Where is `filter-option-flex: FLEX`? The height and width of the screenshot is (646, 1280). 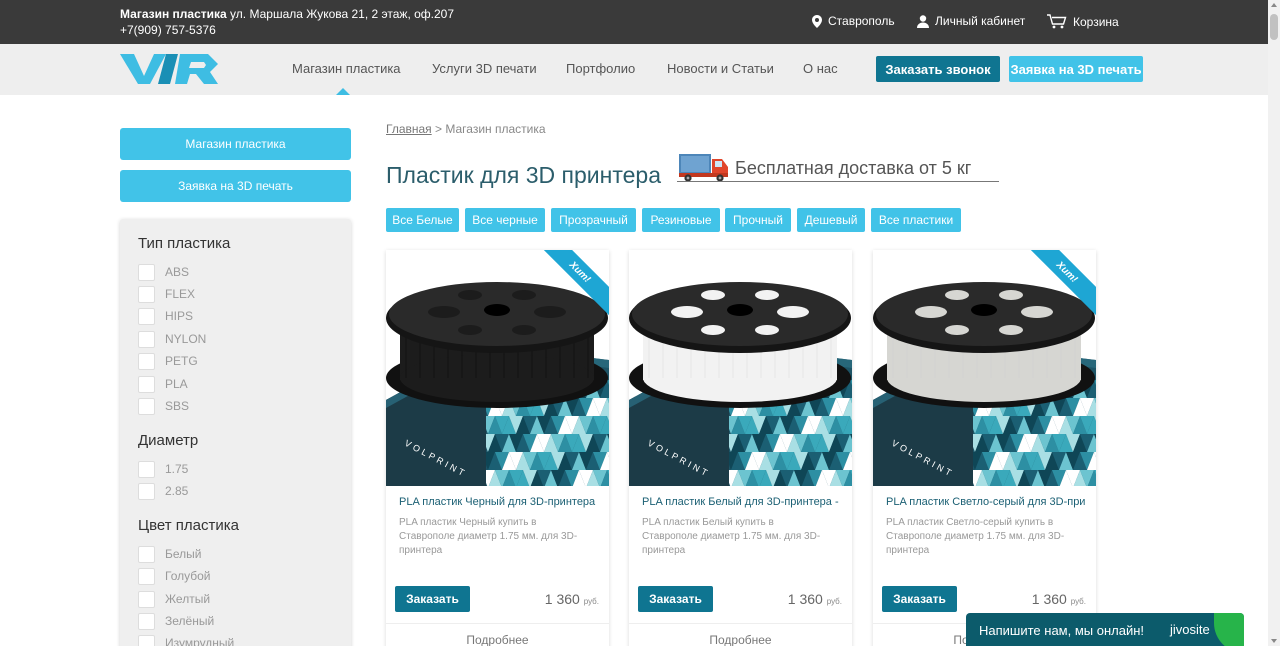 filter-option-flex: FLEX is located at coordinates (166, 294).